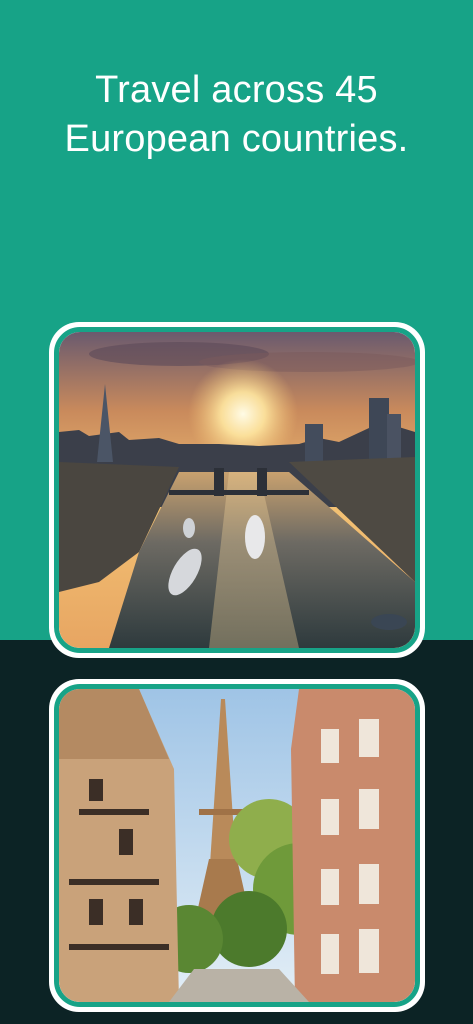 The image size is (473, 1024). What do you see at coordinates (236, 115) in the screenshot?
I see `headline: Travel across 45 European countries.` at bounding box center [236, 115].